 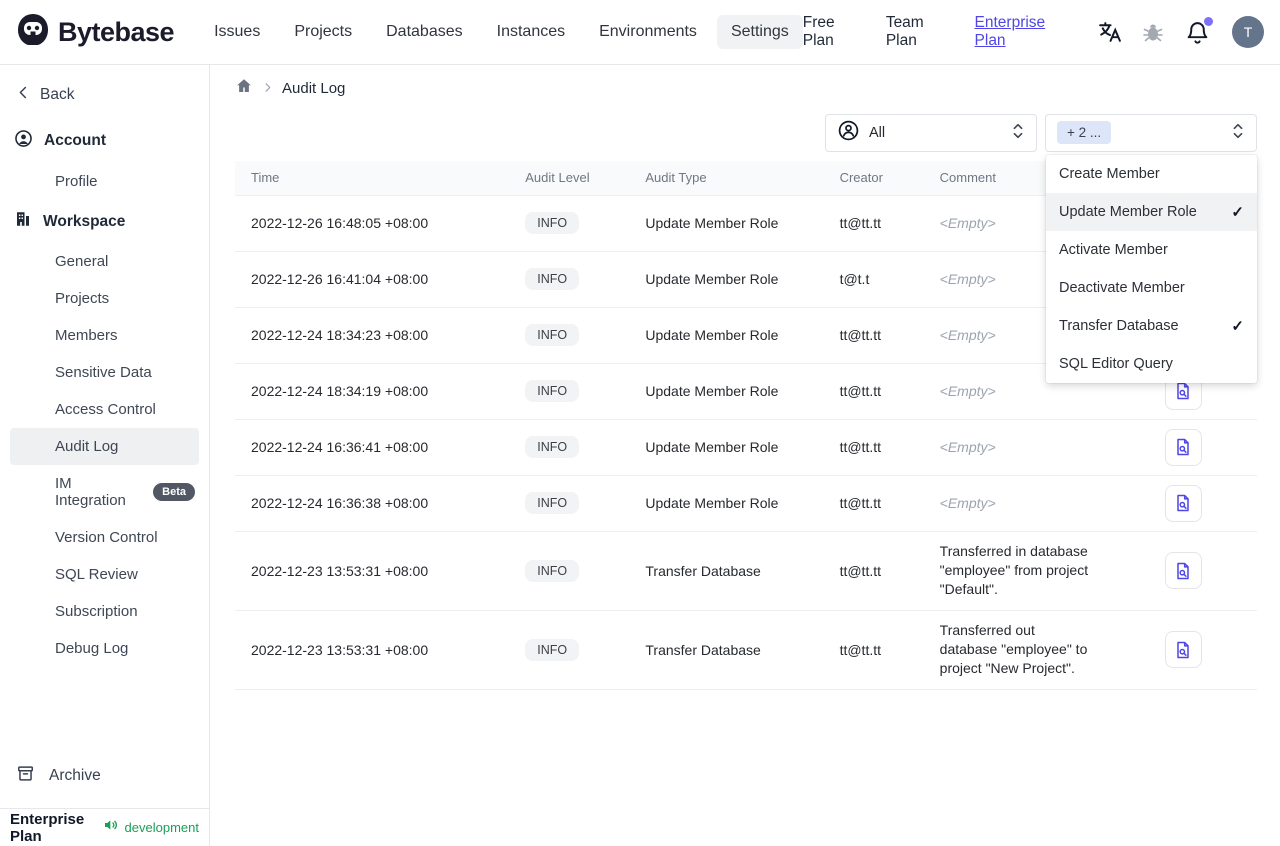 I want to click on nav-item-instances: Instances, so click(x=531, y=32).